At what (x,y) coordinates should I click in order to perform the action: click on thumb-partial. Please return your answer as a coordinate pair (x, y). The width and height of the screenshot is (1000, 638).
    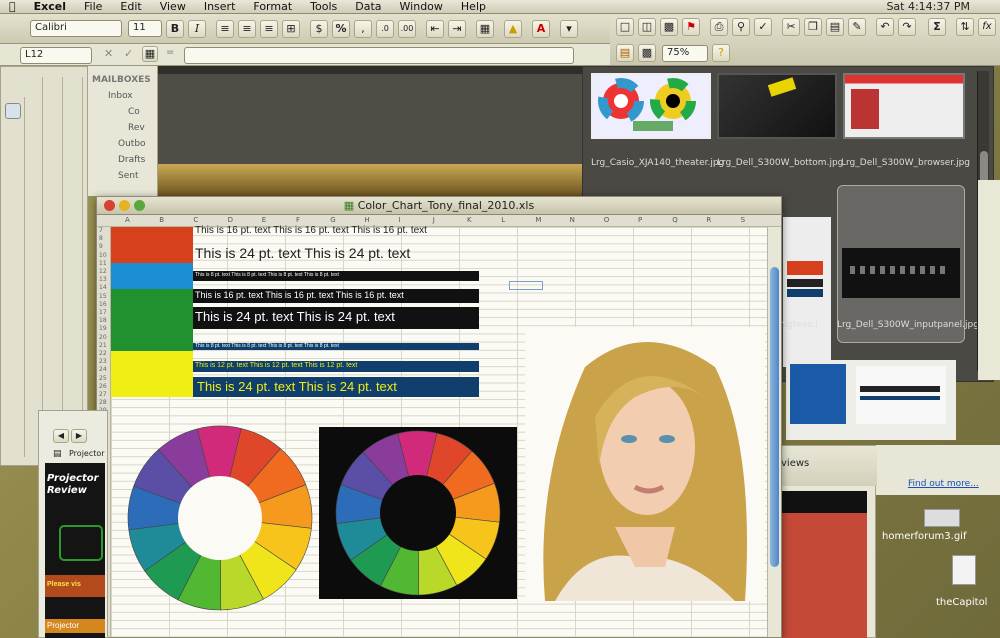
    Looking at the image, I should click on (807, 292).